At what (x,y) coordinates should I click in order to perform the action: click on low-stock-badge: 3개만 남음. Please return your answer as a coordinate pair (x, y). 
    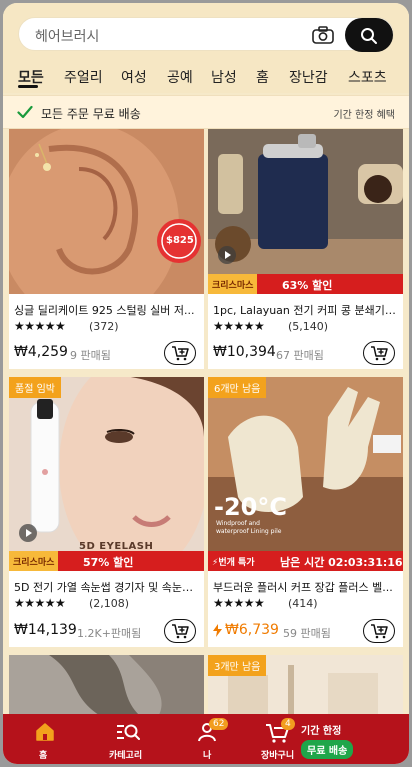
    Looking at the image, I should click on (237, 665).